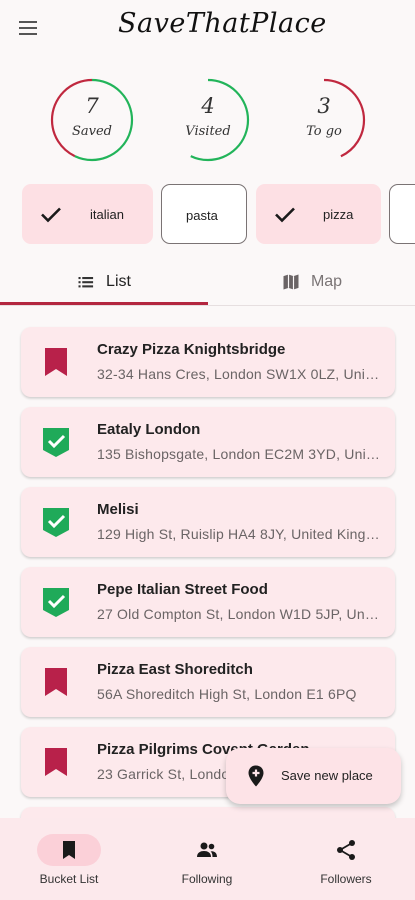 The height and width of the screenshot is (900, 415). Describe the element at coordinates (324, 106) in the screenshot. I see `stat-to-go-value: 3` at that location.